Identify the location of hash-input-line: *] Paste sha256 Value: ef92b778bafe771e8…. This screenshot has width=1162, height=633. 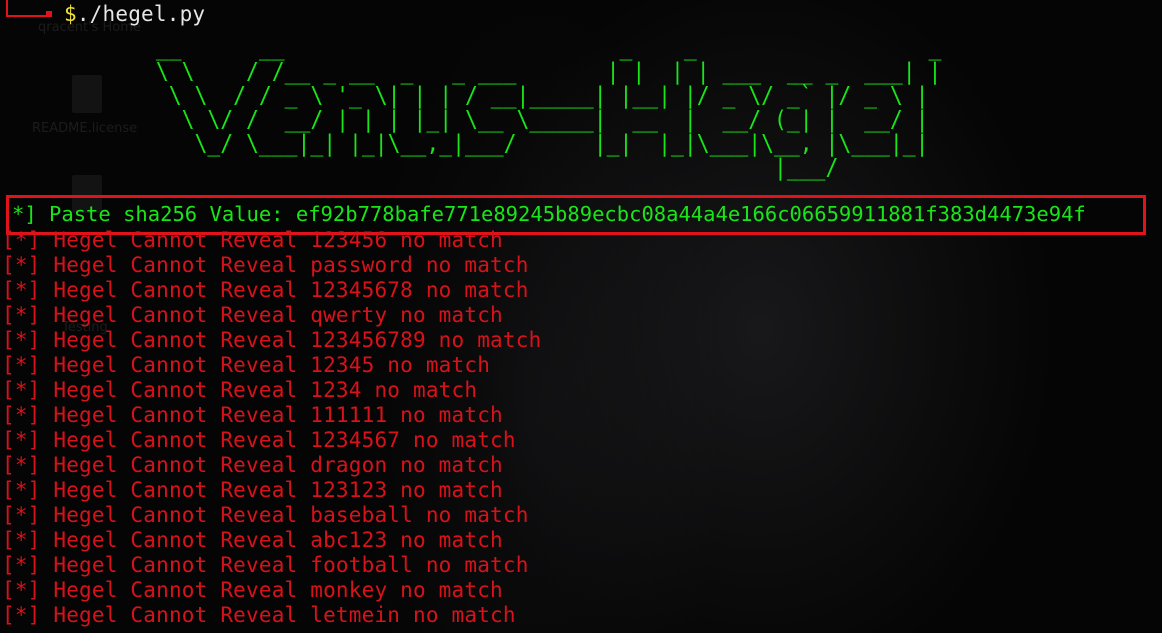
(549, 214).